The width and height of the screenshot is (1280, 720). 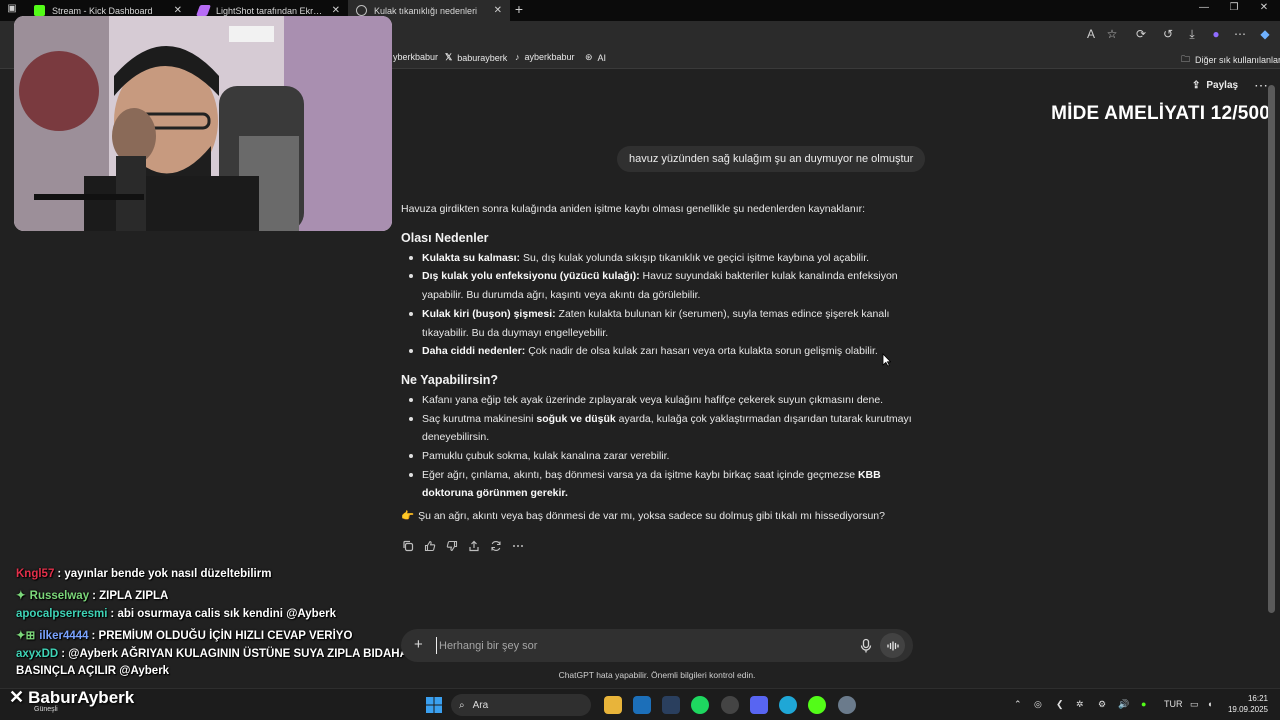 What do you see at coordinates (482, 57) in the screenshot?
I see `bookmark-label: baburayberk` at bounding box center [482, 57].